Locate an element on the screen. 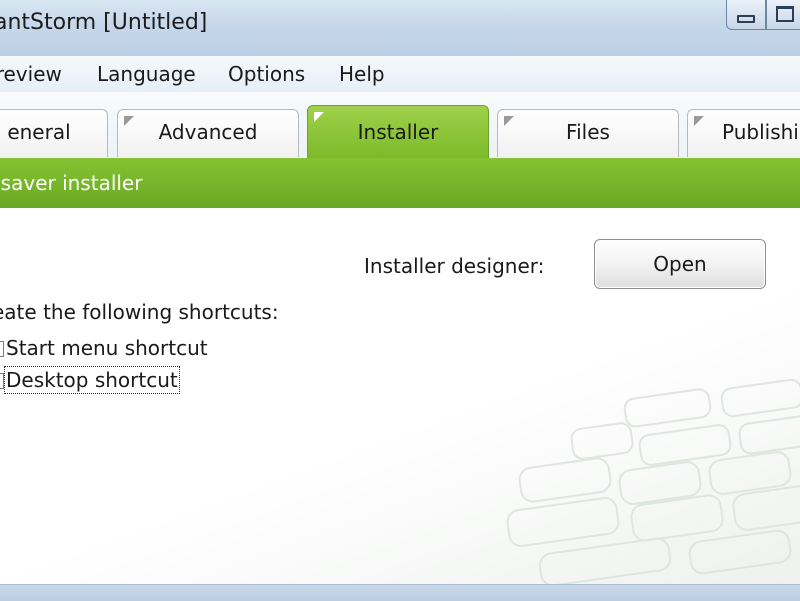  checkbox-label: Desktop shortcut is located at coordinates (92, 380).